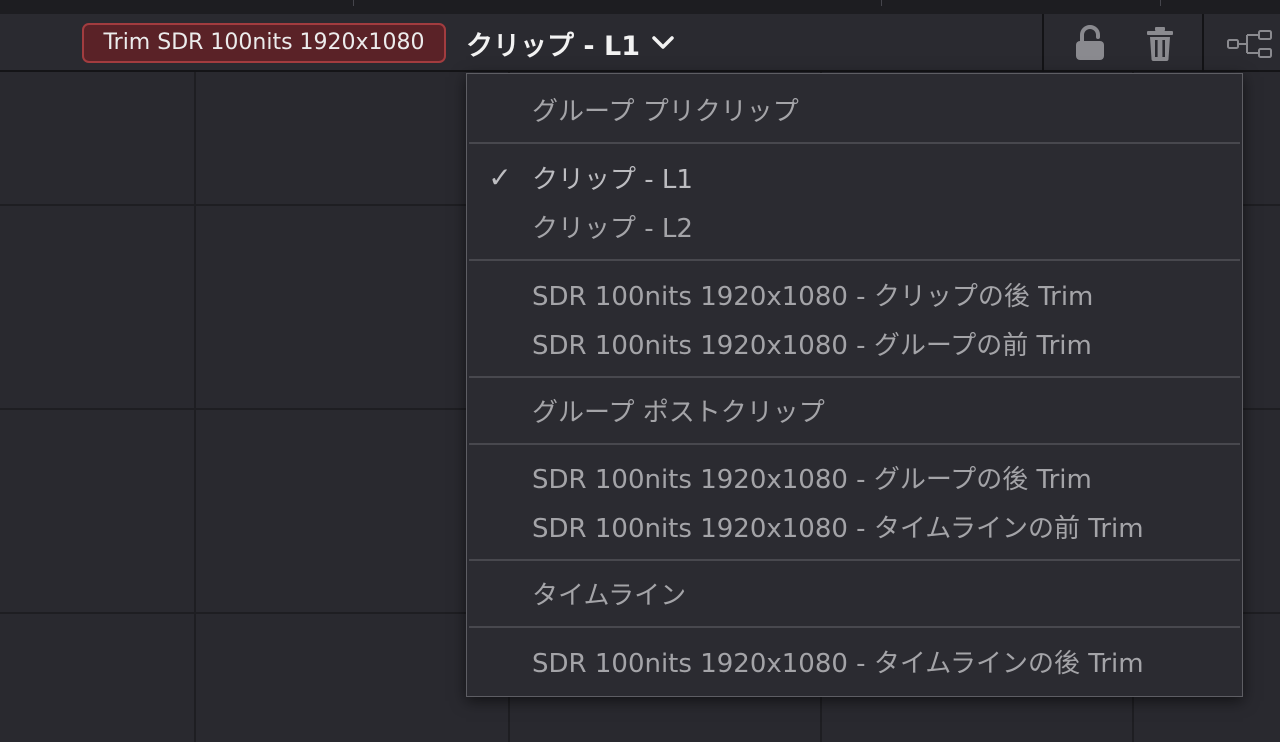 The height and width of the screenshot is (742, 1280). I want to click on chevron-down-icon, so click(663, 43).